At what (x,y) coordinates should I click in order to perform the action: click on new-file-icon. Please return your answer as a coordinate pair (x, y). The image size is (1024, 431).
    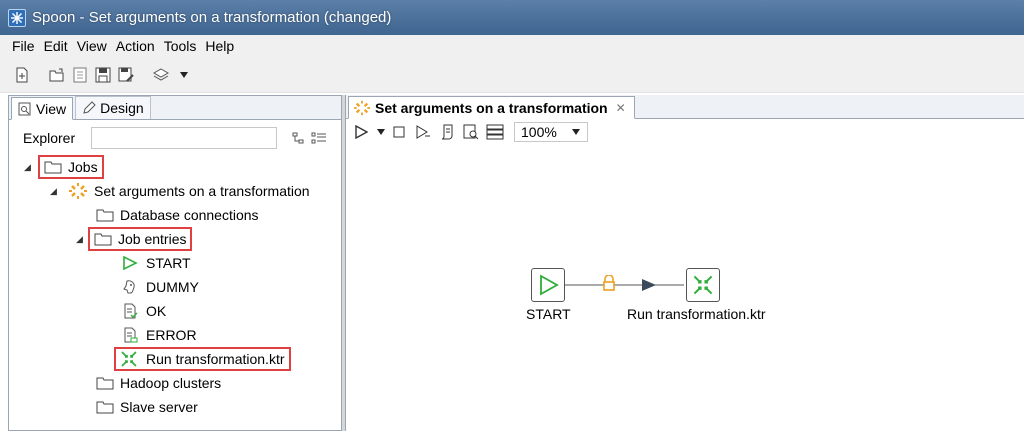
    Looking at the image, I should click on (22, 75).